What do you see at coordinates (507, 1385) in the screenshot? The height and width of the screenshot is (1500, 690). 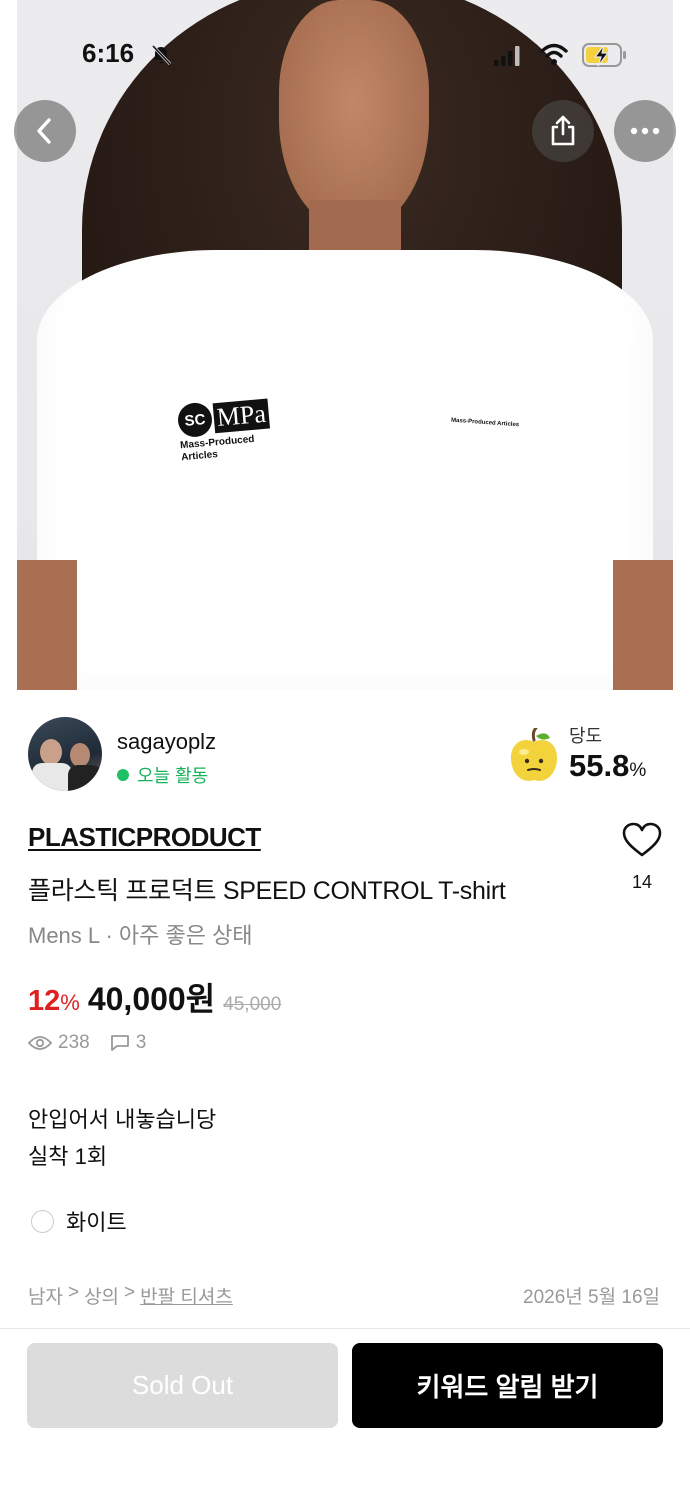 I see `keyword-alert-button: 키워드 알림 받기` at bounding box center [507, 1385].